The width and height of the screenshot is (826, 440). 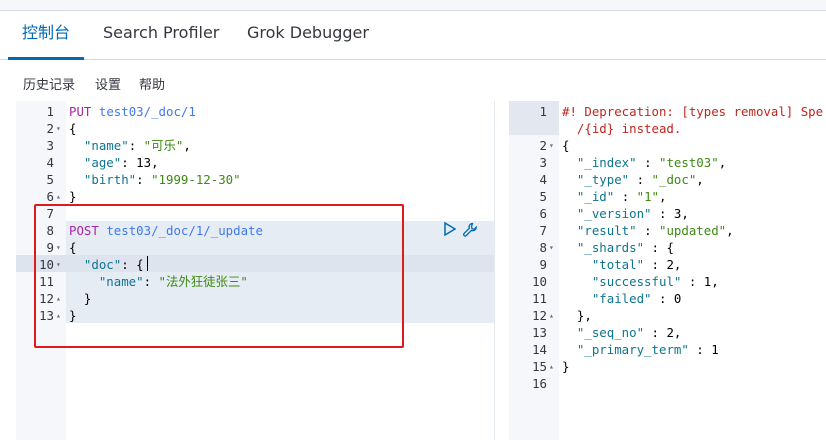 What do you see at coordinates (667, 366) in the screenshot?
I see `response-line: 15 ▴}` at bounding box center [667, 366].